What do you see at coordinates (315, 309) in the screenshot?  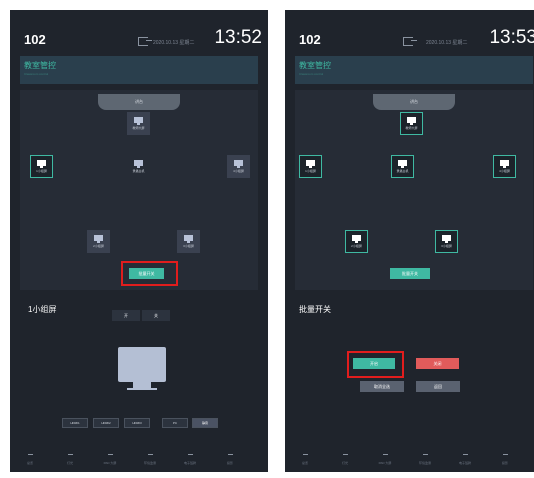 I see `detail-label: 批量开关` at bounding box center [315, 309].